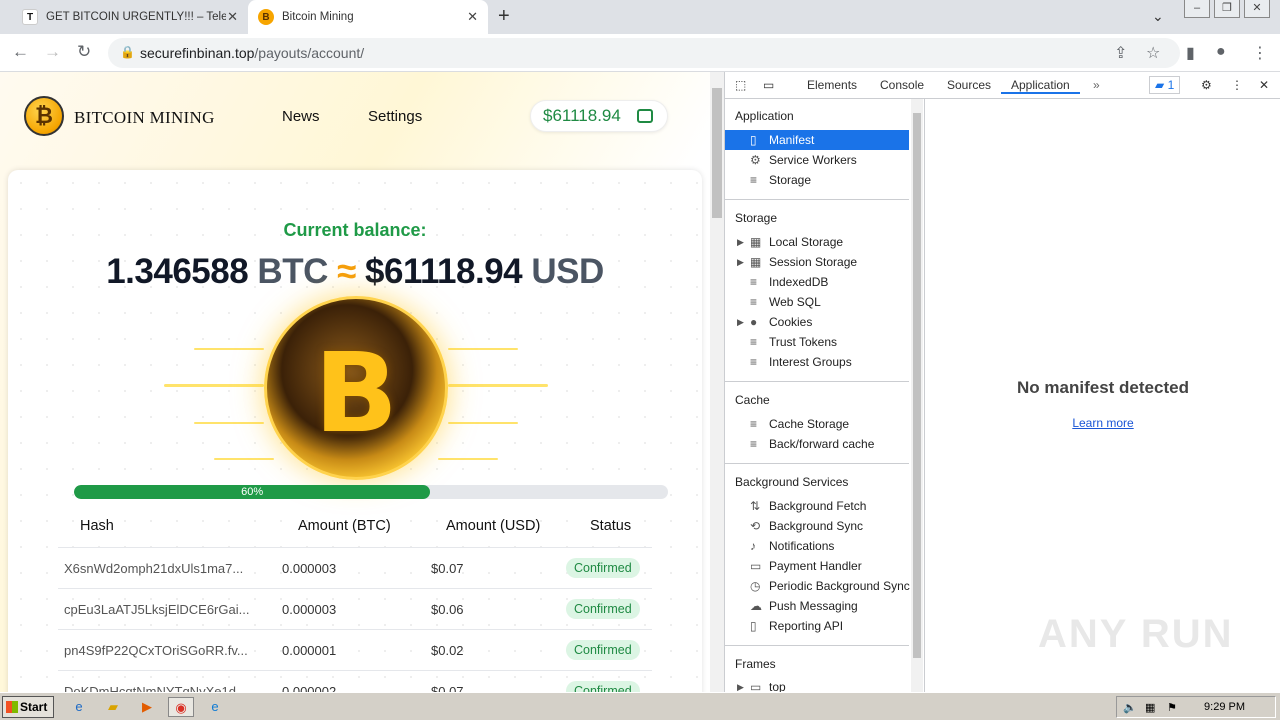 This screenshot has width=1280, height=720. I want to click on profile-avatar-icon: ●, so click(1221, 52).